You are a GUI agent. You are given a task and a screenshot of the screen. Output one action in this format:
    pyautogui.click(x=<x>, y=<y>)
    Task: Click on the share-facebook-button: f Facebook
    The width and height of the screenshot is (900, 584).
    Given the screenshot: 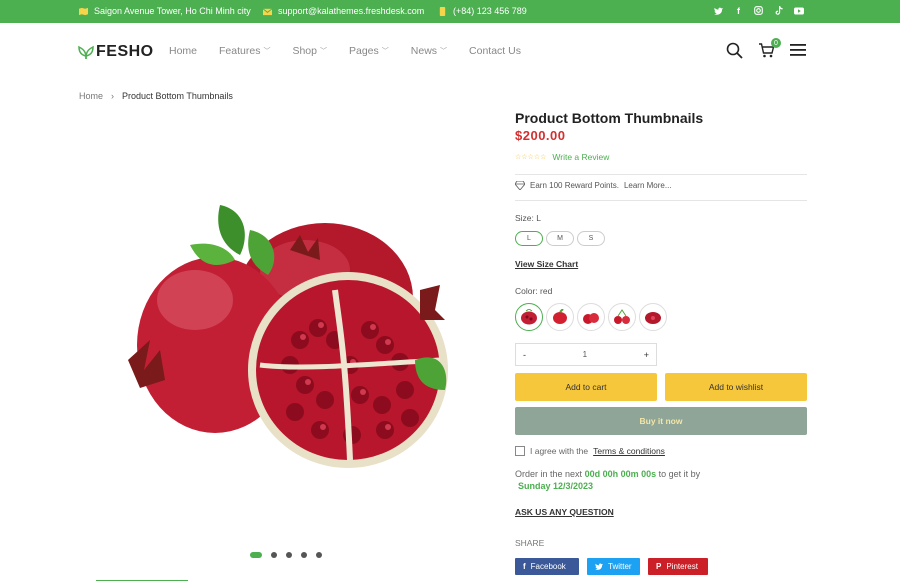 What is the action you would take?
    pyautogui.click(x=547, y=566)
    